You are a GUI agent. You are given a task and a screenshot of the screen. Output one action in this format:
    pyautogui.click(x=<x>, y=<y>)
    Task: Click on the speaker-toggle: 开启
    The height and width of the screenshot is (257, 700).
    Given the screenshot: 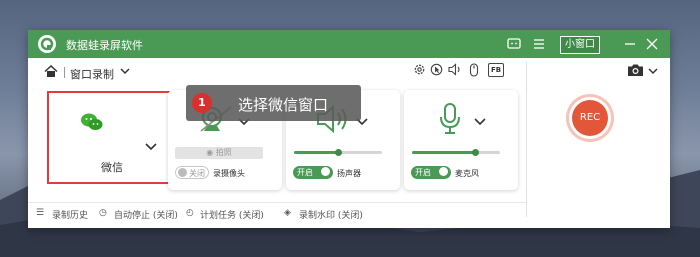 What is the action you would take?
    pyautogui.click(x=313, y=172)
    